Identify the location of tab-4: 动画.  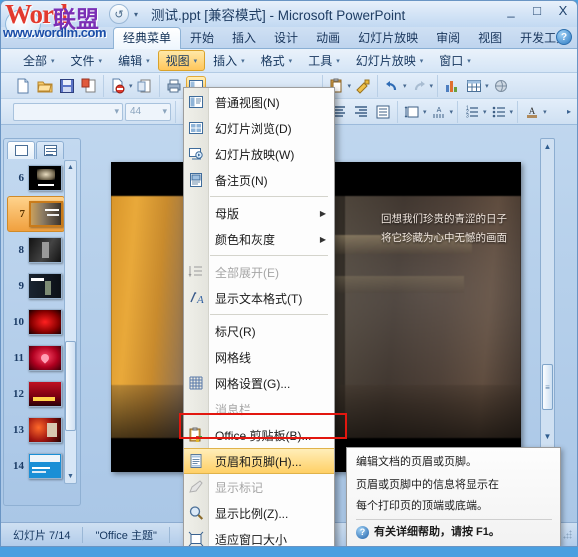
(328, 38).